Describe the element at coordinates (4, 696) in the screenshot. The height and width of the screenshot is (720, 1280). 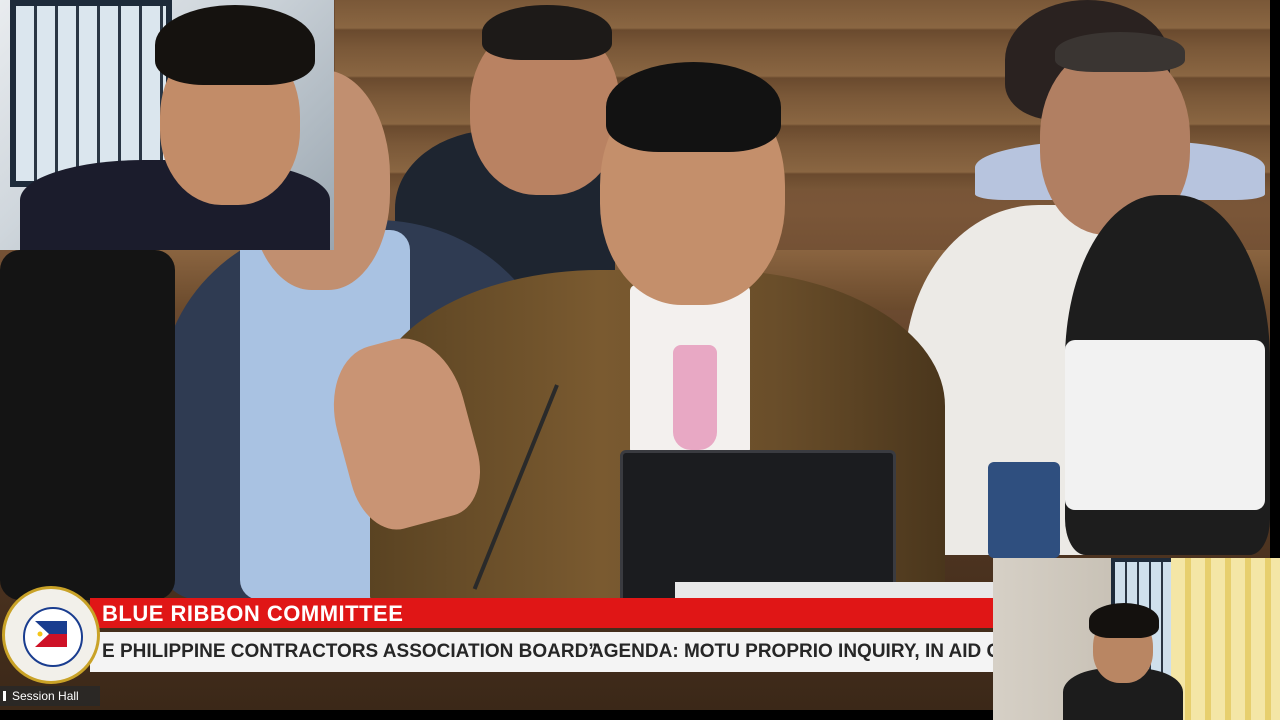
I see `indicator-icon` at that location.